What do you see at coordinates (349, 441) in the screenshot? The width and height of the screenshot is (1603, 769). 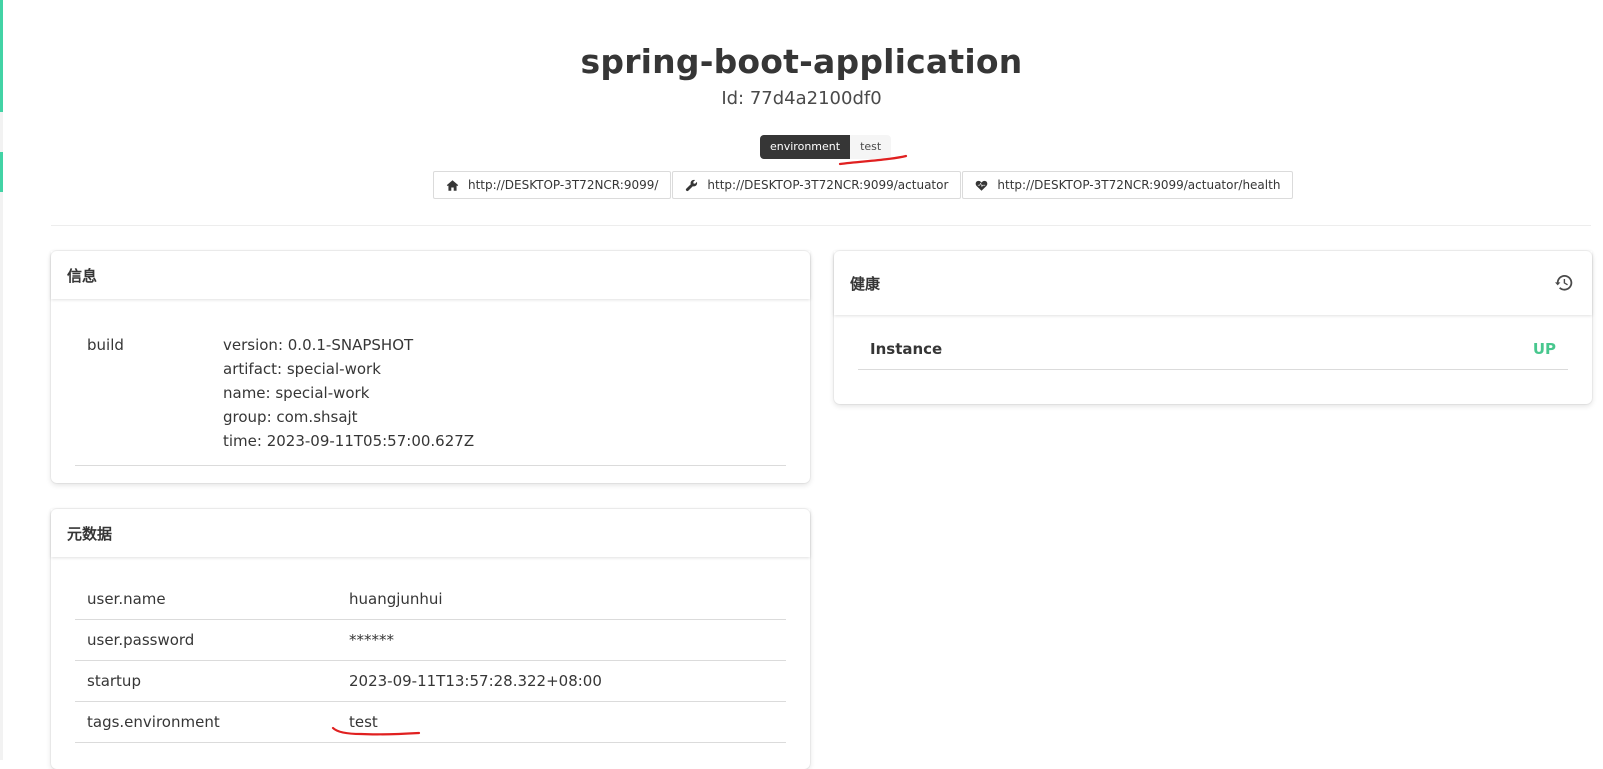 I see `build-time: time: 2023-09-11T05:57:00.627Z` at bounding box center [349, 441].